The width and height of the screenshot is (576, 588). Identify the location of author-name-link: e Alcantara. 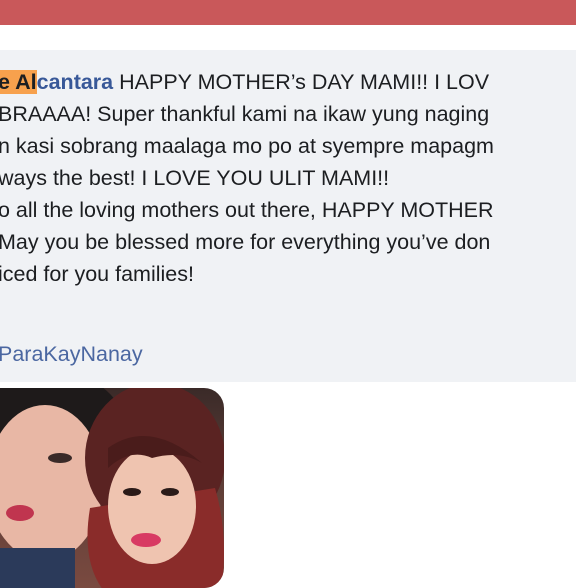
(56, 82).